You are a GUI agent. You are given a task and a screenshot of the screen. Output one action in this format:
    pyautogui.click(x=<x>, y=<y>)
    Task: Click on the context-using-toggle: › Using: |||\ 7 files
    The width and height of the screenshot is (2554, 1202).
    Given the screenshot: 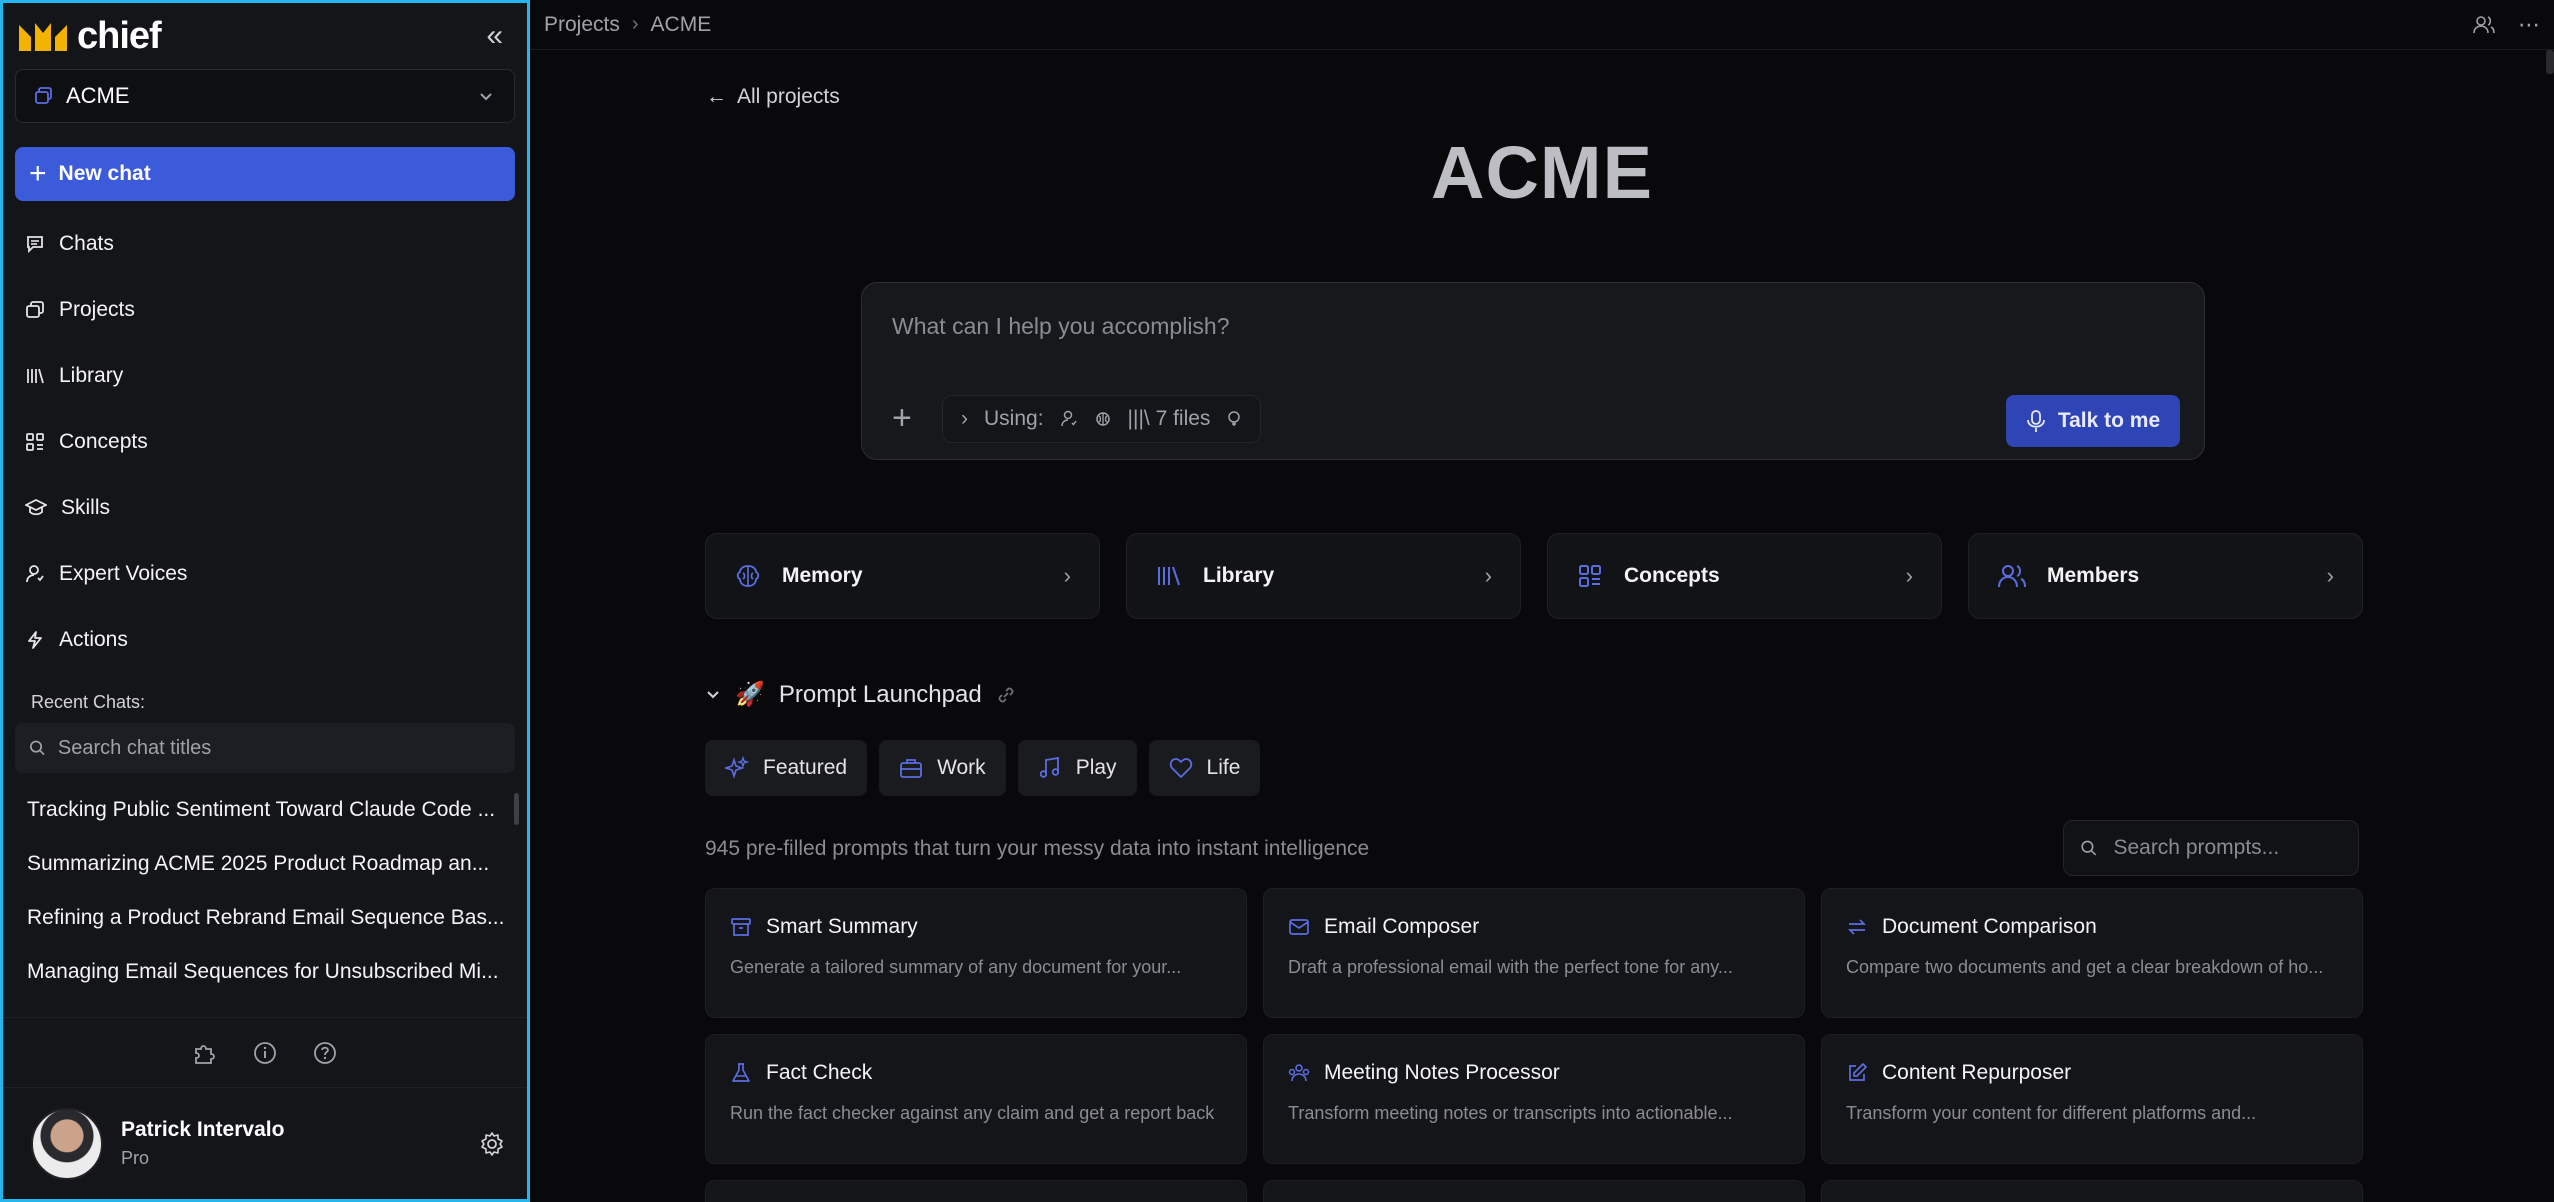 What is the action you would take?
    pyautogui.click(x=1102, y=419)
    